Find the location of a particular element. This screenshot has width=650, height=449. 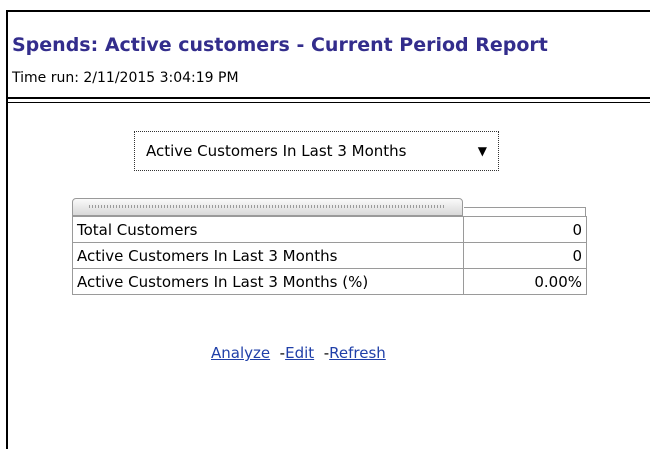

row-label: Total Customers is located at coordinates (268, 229).